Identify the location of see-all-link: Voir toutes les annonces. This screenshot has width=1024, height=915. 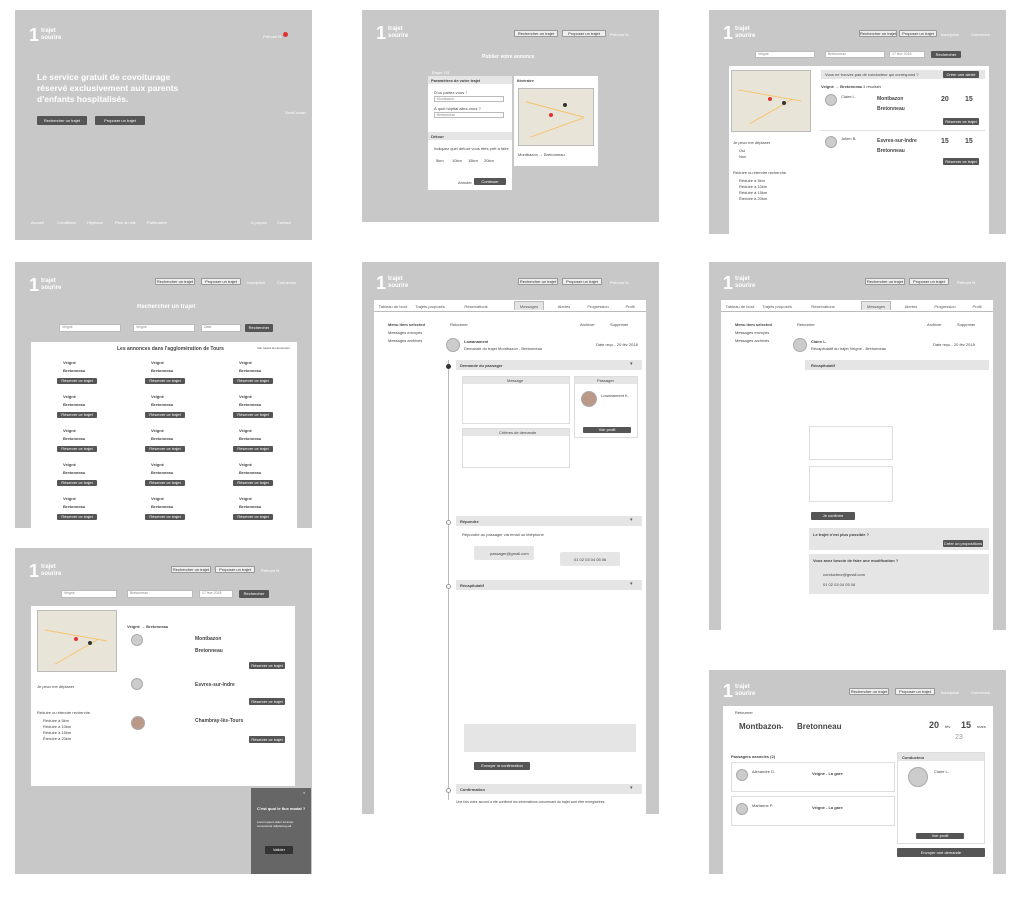
(273, 348).